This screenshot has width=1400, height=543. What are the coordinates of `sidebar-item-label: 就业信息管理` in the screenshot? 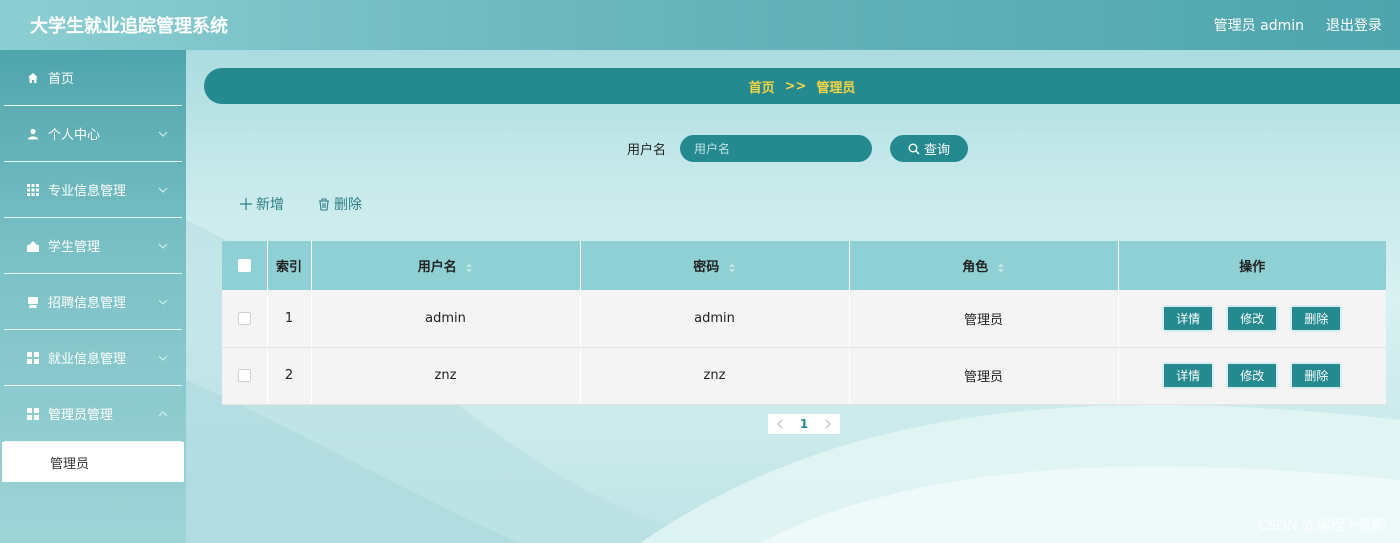 It's located at (87, 359).